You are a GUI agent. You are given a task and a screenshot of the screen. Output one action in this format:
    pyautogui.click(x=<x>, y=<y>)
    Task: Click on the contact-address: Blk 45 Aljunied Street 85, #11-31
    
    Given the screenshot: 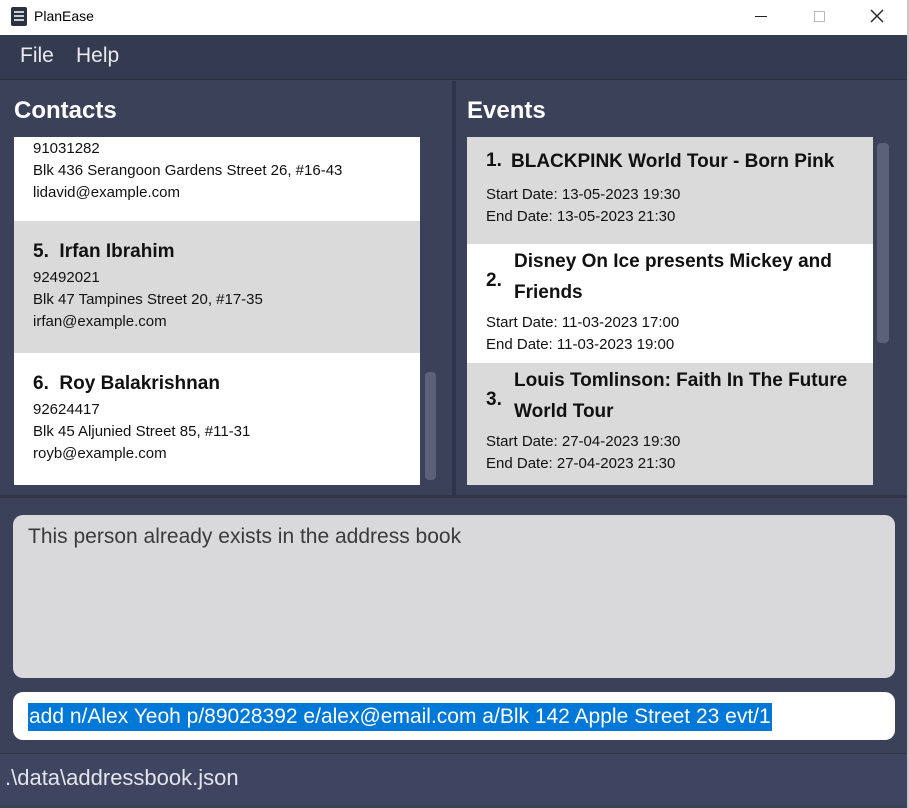 What is the action you would take?
    pyautogui.click(x=142, y=431)
    